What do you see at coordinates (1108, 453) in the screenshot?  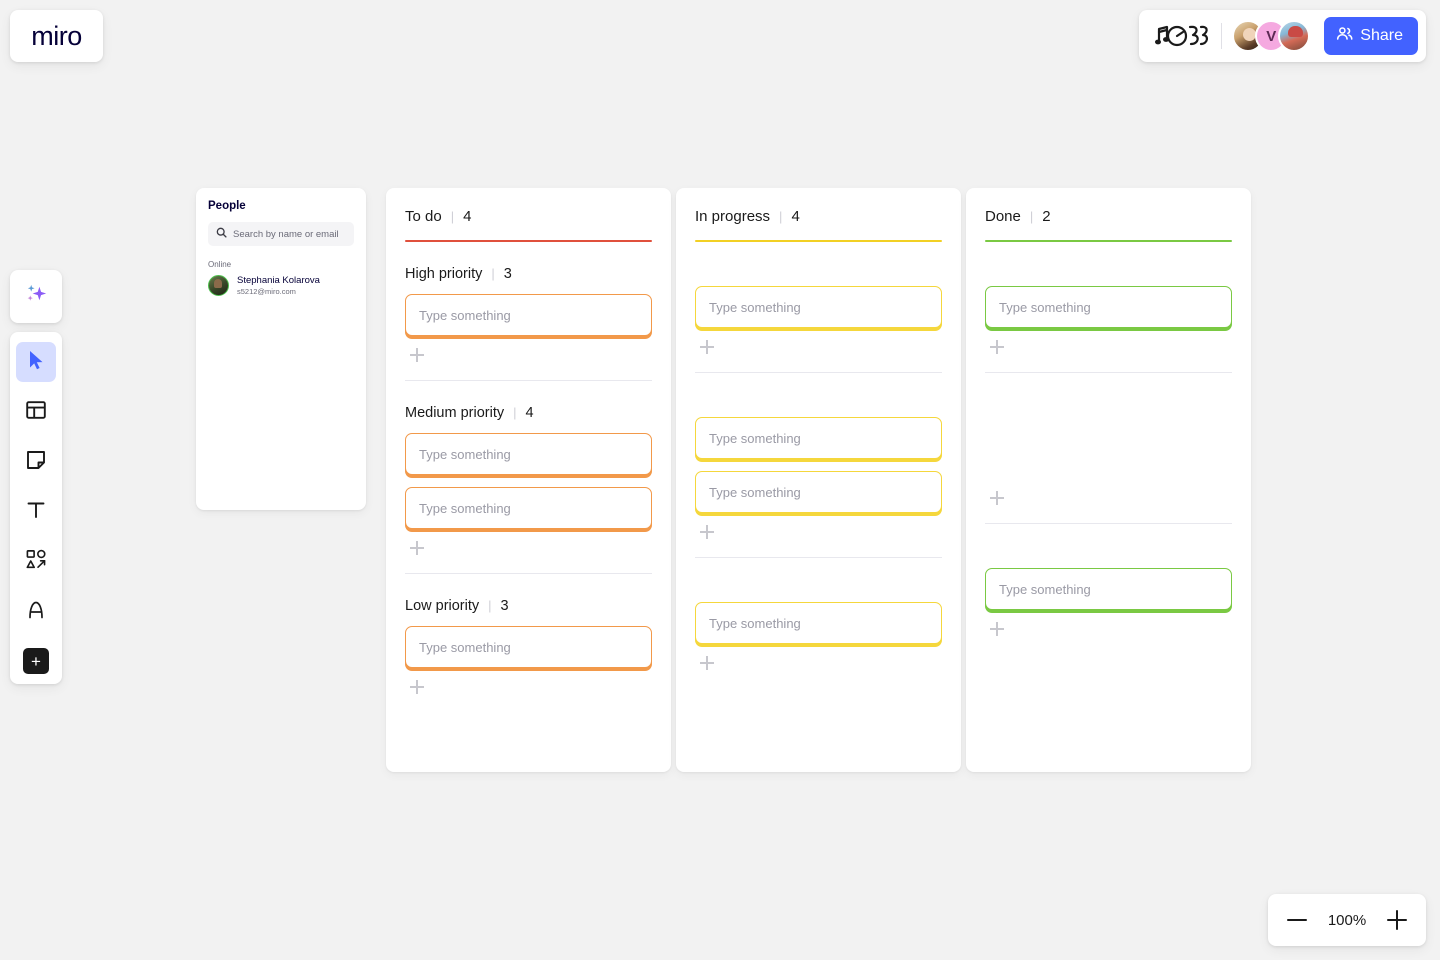 I see `empty-drop-area` at bounding box center [1108, 453].